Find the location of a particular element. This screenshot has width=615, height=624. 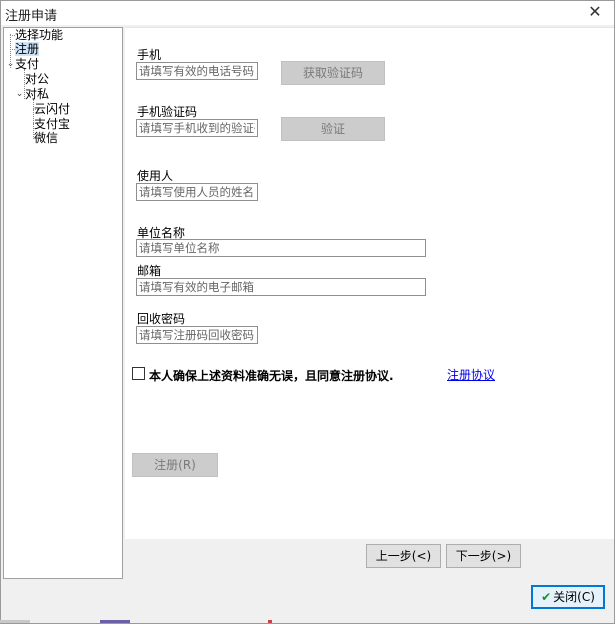

company-name-input is located at coordinates (281, 248).